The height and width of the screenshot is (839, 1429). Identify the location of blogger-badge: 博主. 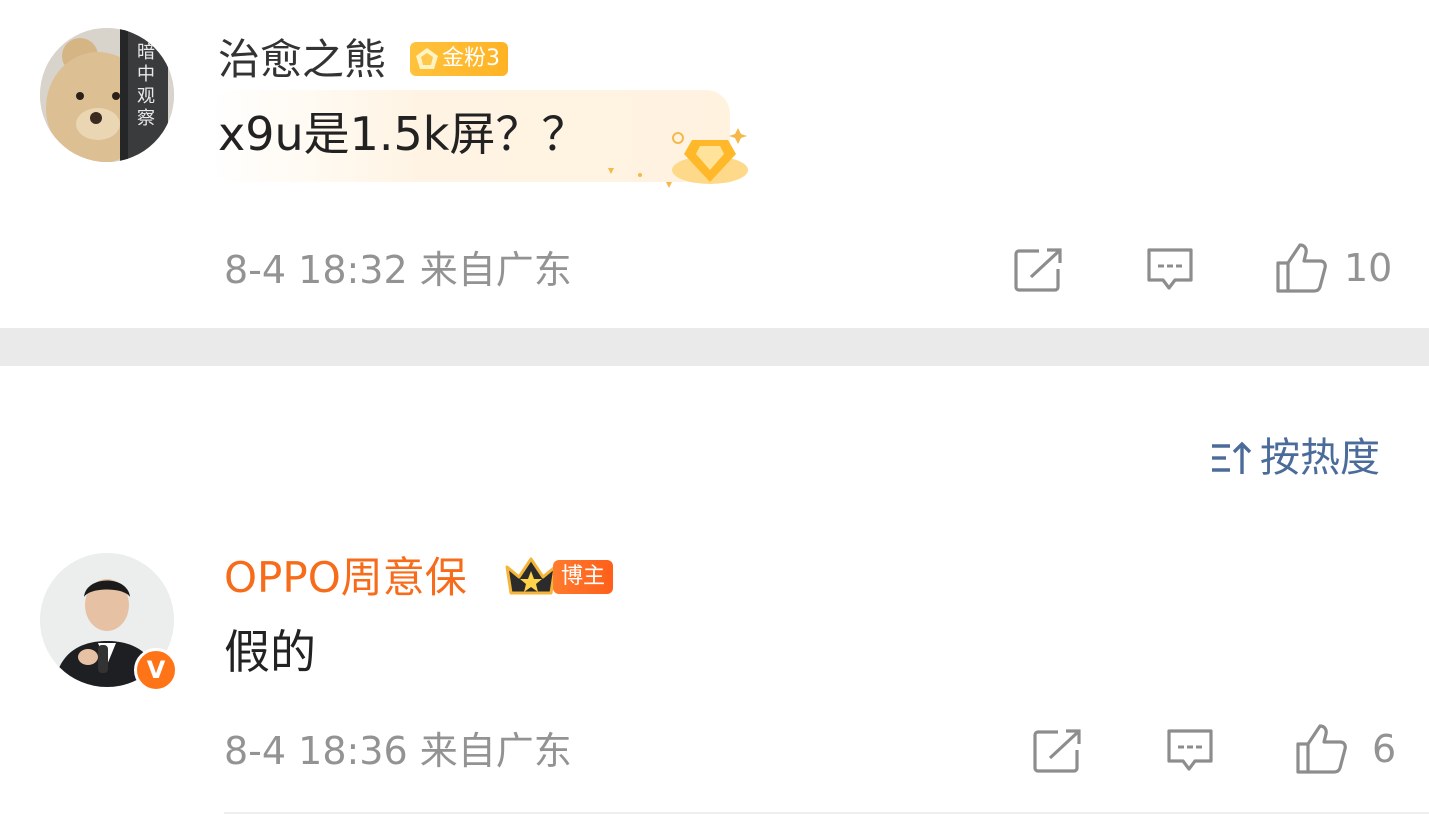
(558, 577).